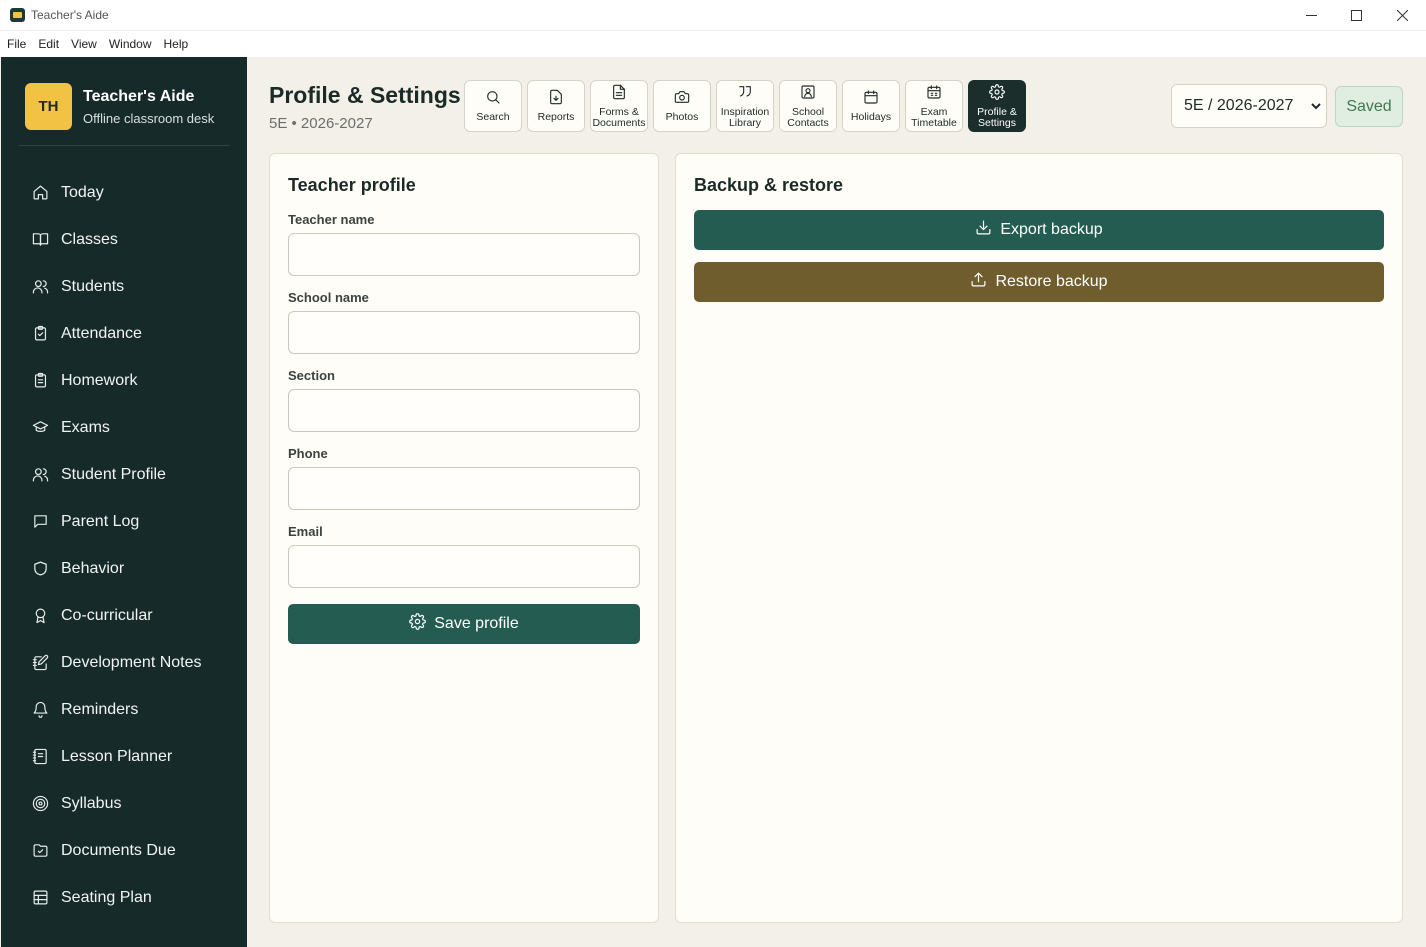 Image resolution: width=1426 pixels, height=947 pixels. I want to click on sidebar-item-reminders: Reminders, so click(124, 709).